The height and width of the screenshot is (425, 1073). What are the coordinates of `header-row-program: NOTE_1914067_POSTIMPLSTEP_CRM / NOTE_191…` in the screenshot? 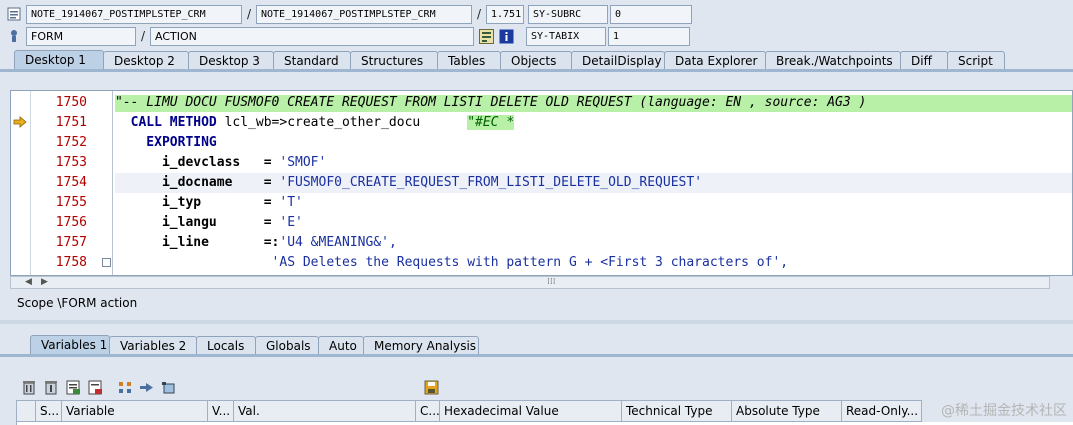 It's located at (346, 14).